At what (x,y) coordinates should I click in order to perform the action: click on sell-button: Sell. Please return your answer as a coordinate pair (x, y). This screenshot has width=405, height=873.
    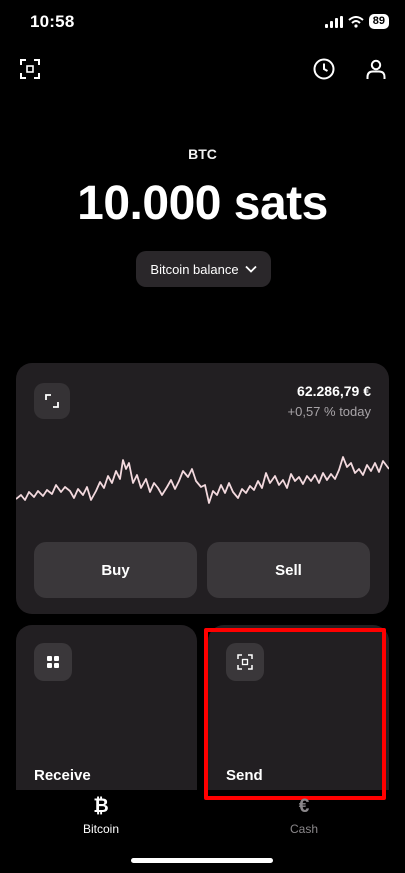
    Looking at the image, I should click on (288, 570).